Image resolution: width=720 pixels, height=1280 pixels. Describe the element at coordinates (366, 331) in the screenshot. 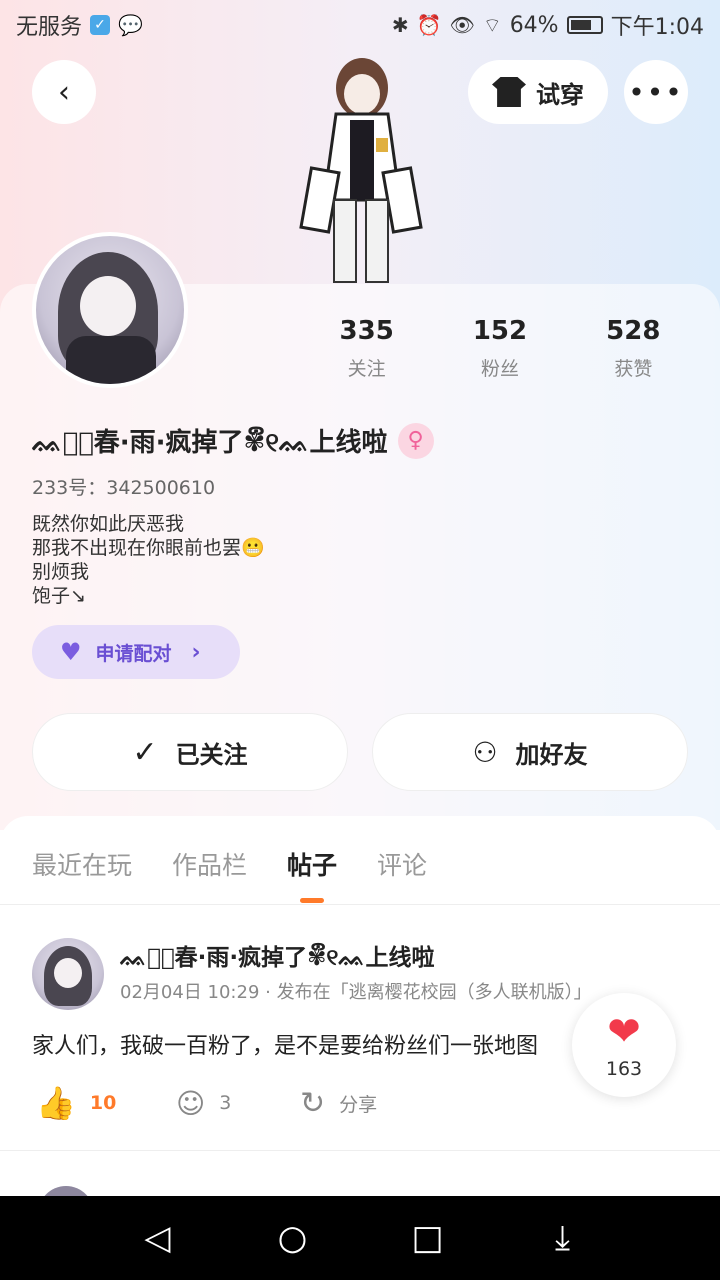

I see `stat-value: 335` at that location.